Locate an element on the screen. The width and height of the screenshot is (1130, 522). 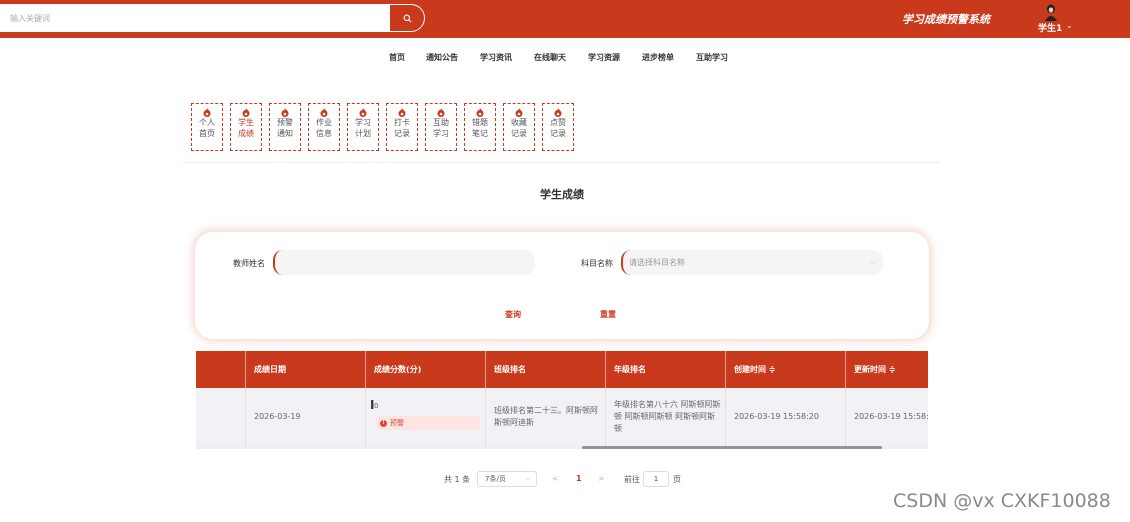
tile-mistake-notes: 错题 笔记 is located at coordinates (480, 127).